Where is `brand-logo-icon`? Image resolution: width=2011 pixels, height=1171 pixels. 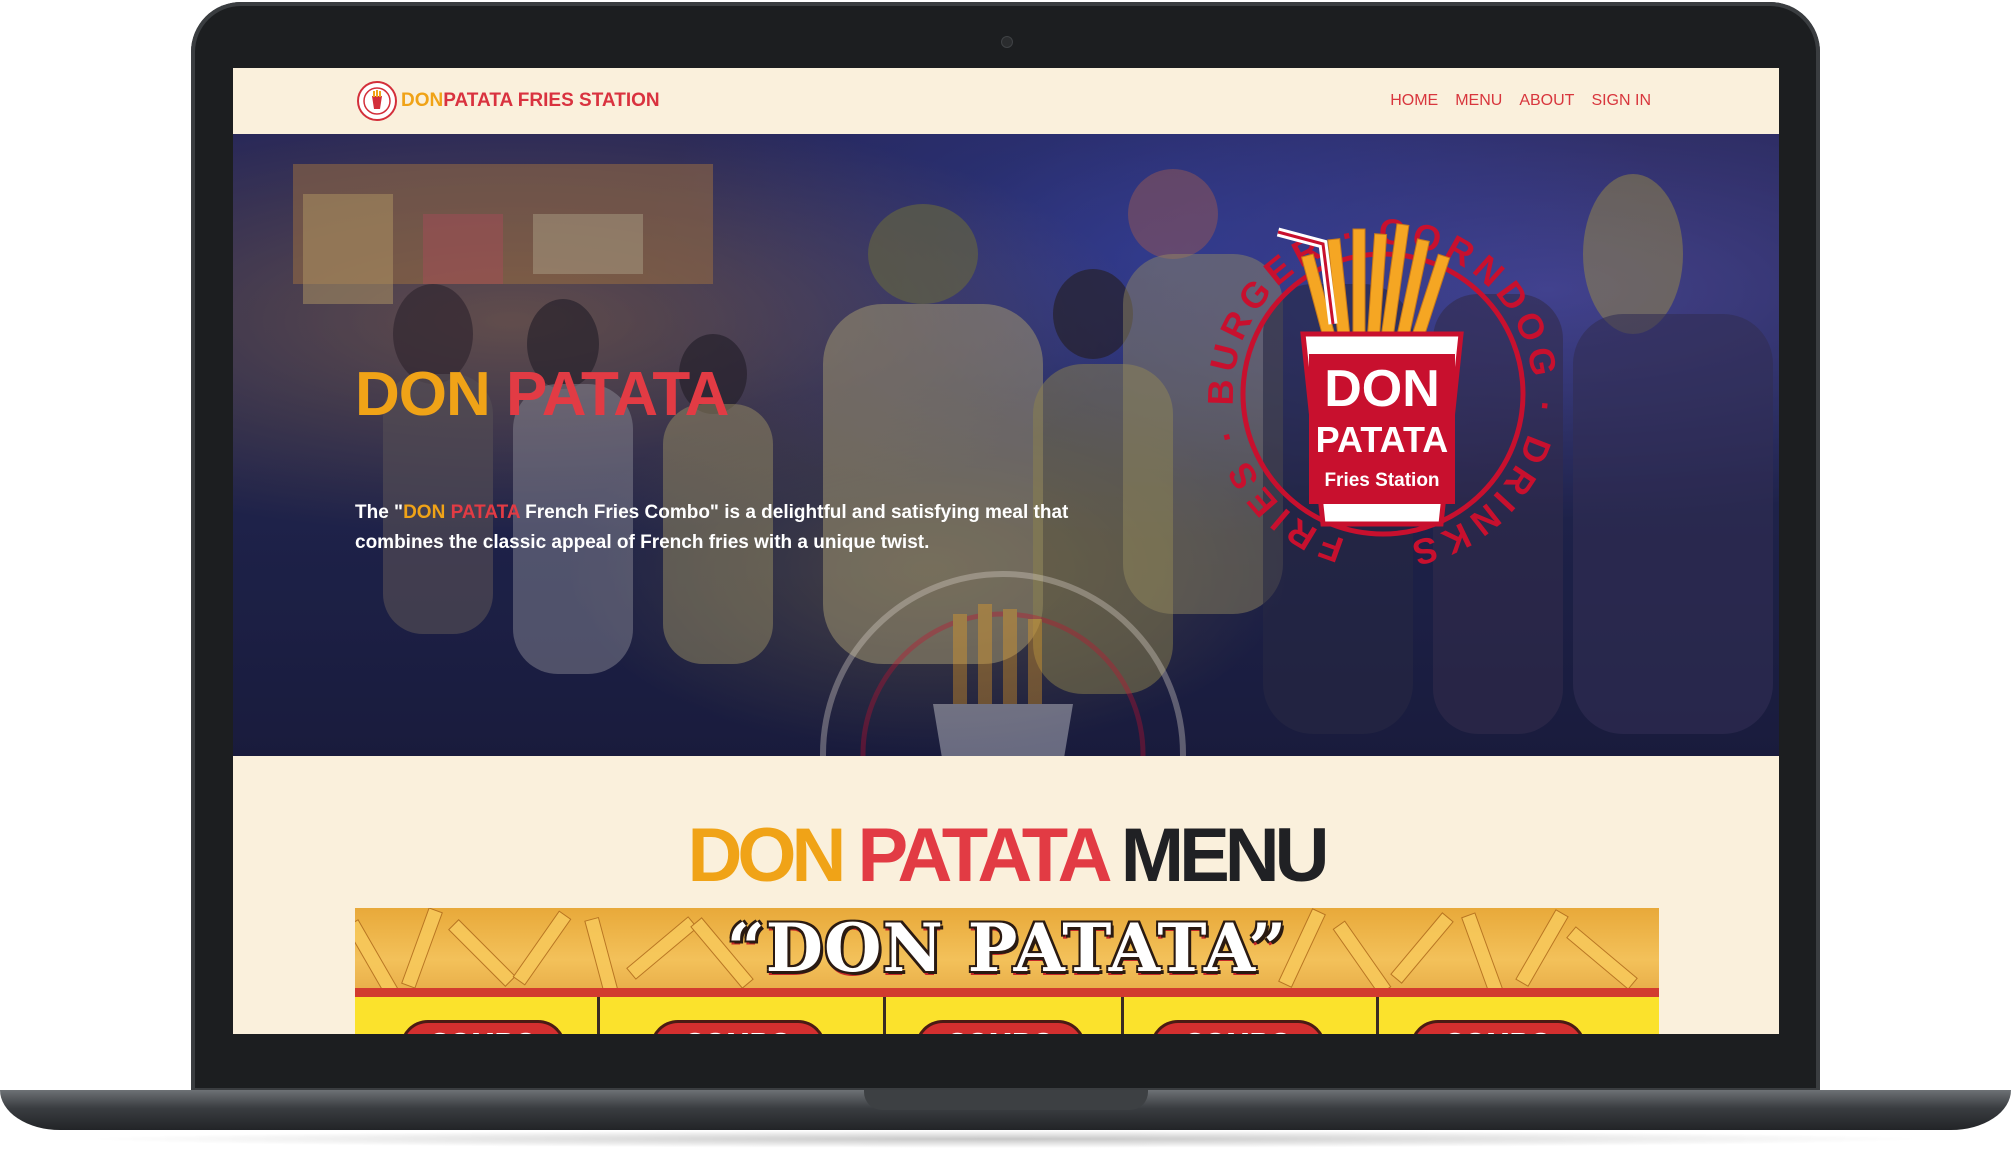
brand-logo-icon is located at coordinates (377, 101).